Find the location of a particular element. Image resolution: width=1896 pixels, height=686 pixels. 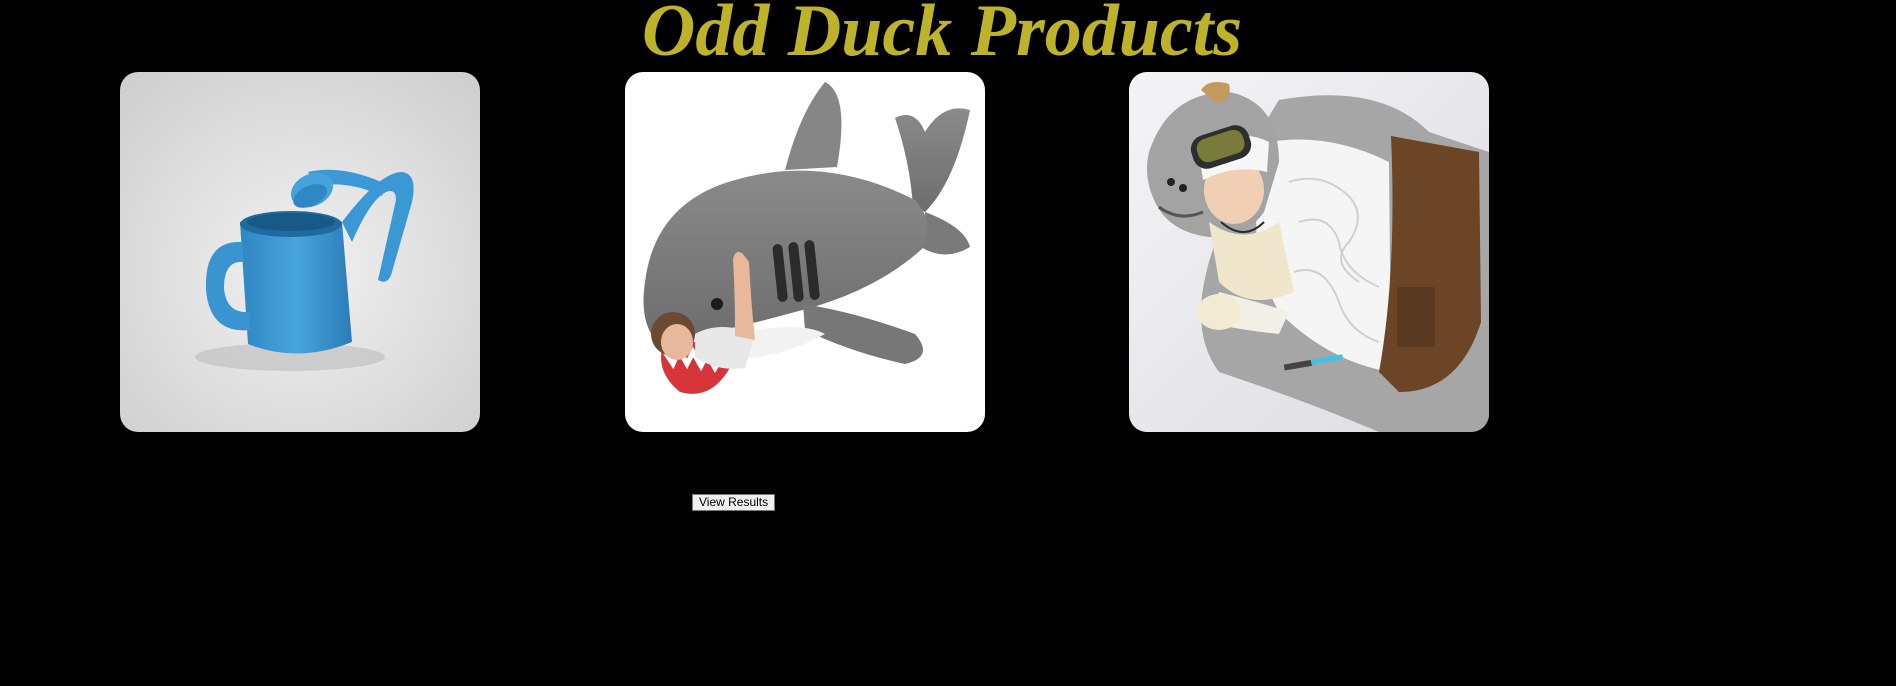

product-image-tauntaun-sleeping-bag is located at coordinates (1309, 252).